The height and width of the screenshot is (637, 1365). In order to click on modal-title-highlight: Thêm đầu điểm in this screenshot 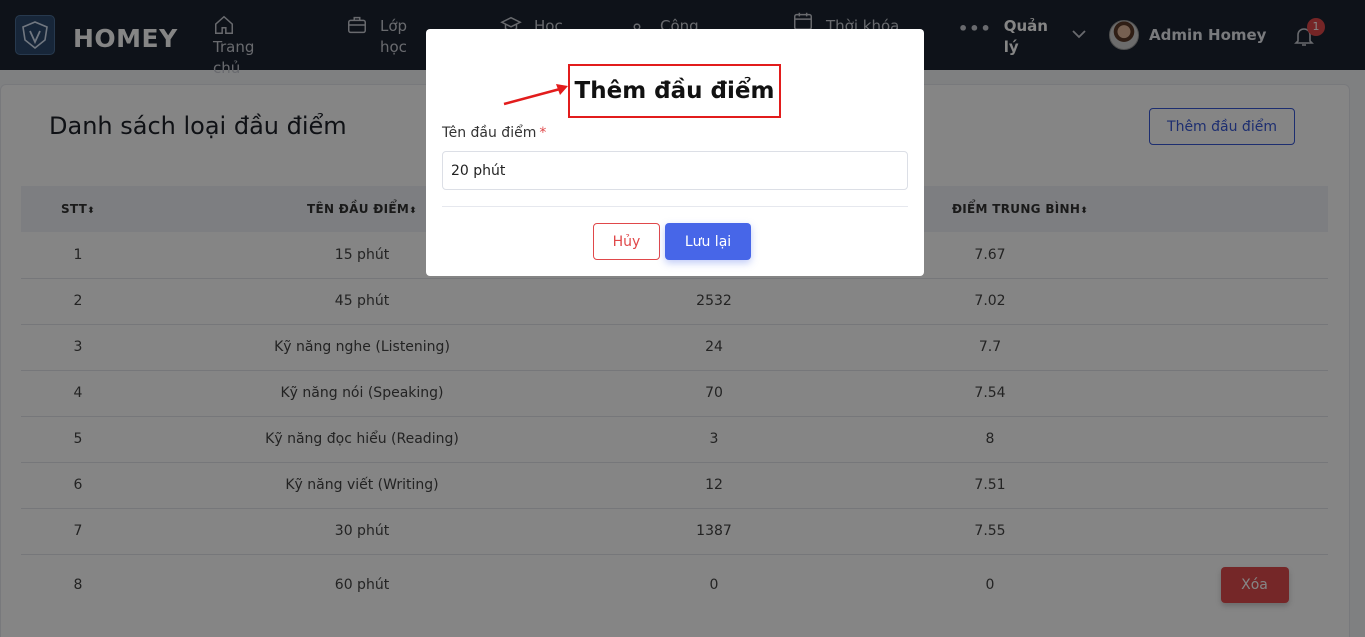, I will do `click(674, 91)`.